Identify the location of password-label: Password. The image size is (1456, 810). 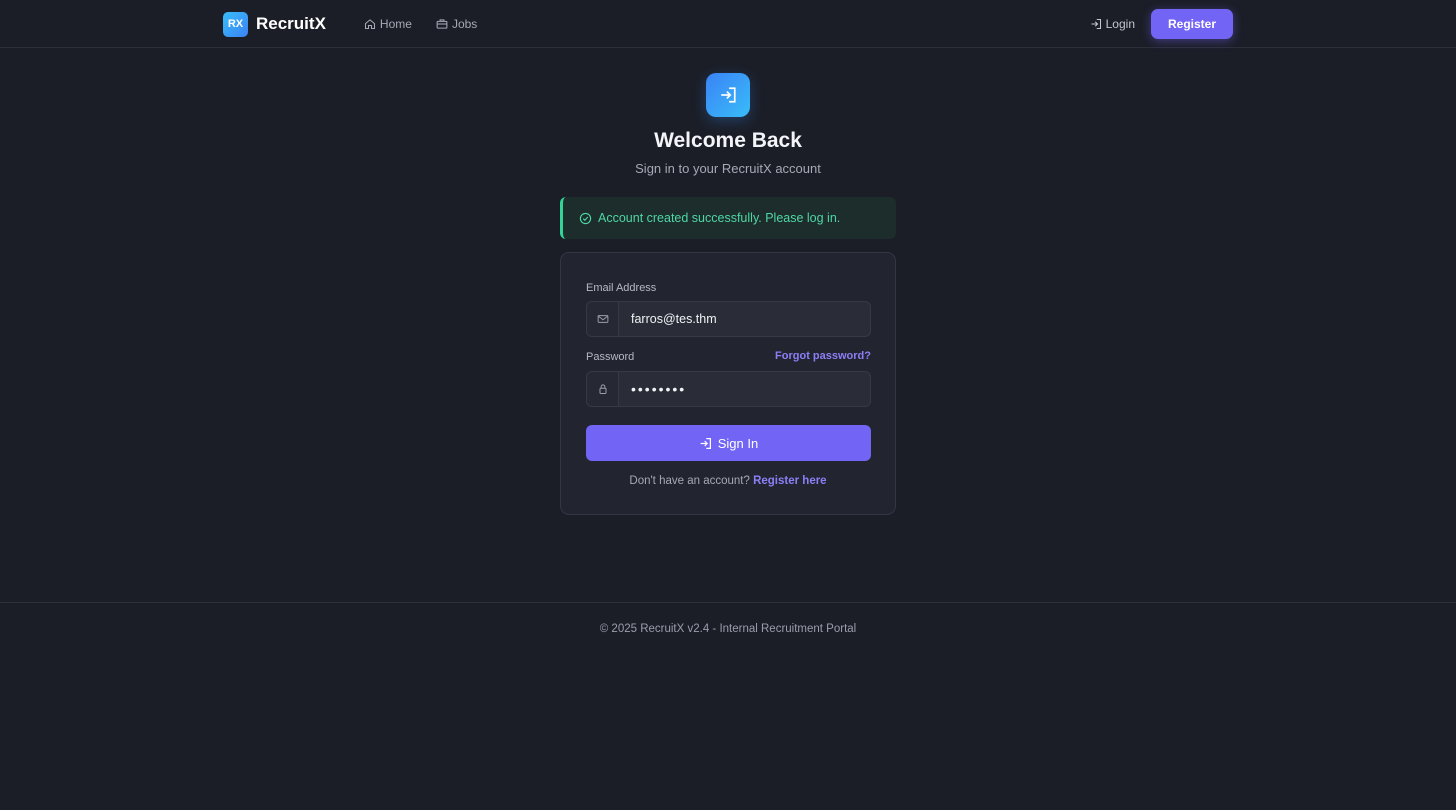
(610, 357).